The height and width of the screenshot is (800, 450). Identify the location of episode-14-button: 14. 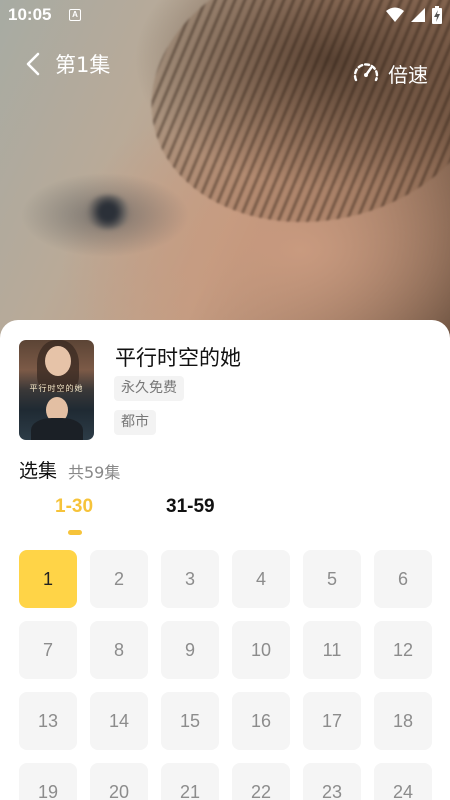
(119, 721).